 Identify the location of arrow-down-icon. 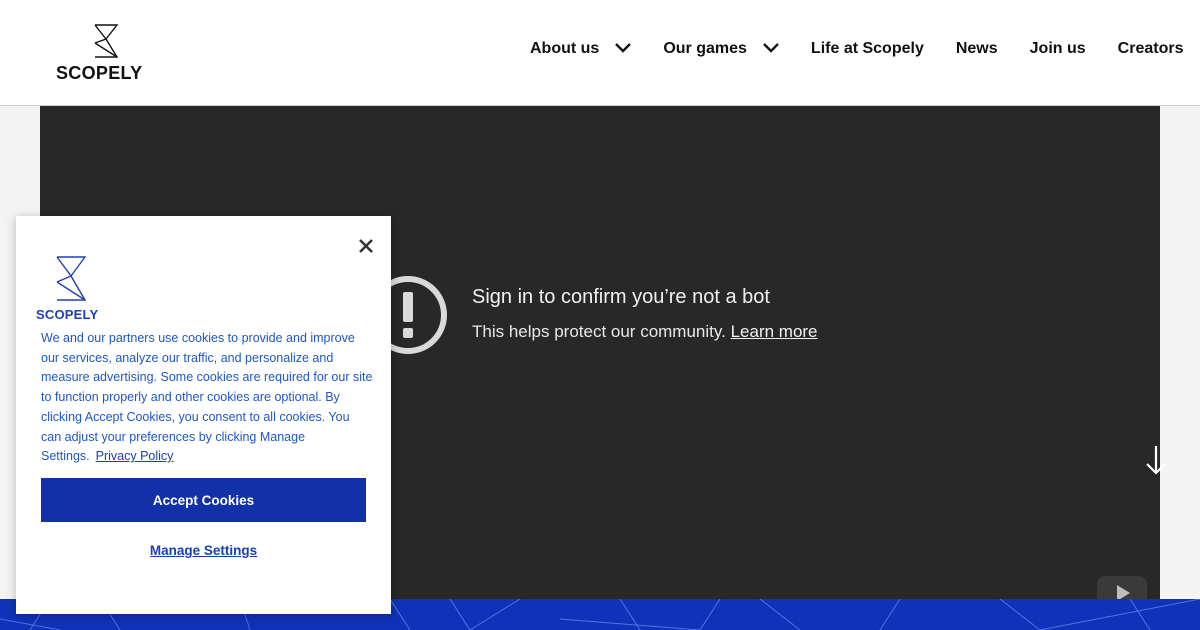
(1156, 462).